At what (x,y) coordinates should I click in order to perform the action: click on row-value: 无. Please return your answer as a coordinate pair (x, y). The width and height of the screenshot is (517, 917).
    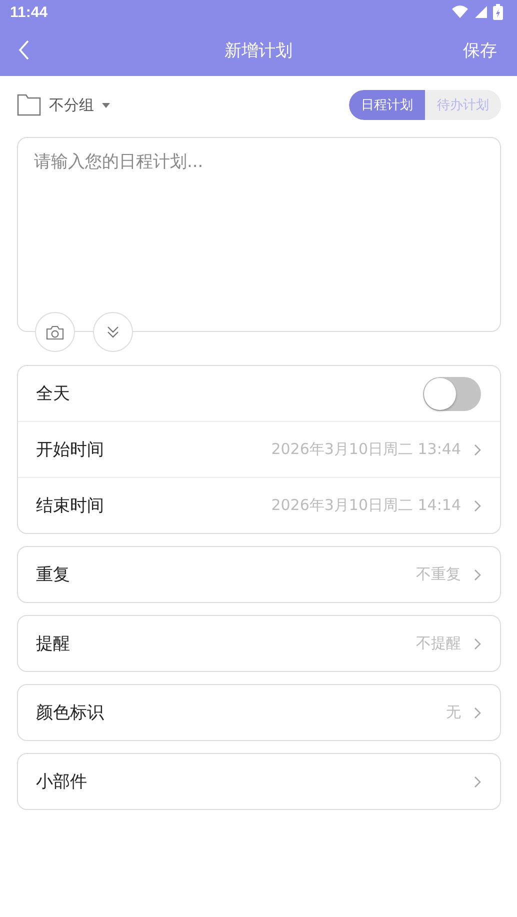
    Looking at the image, I should click on (453, 712).